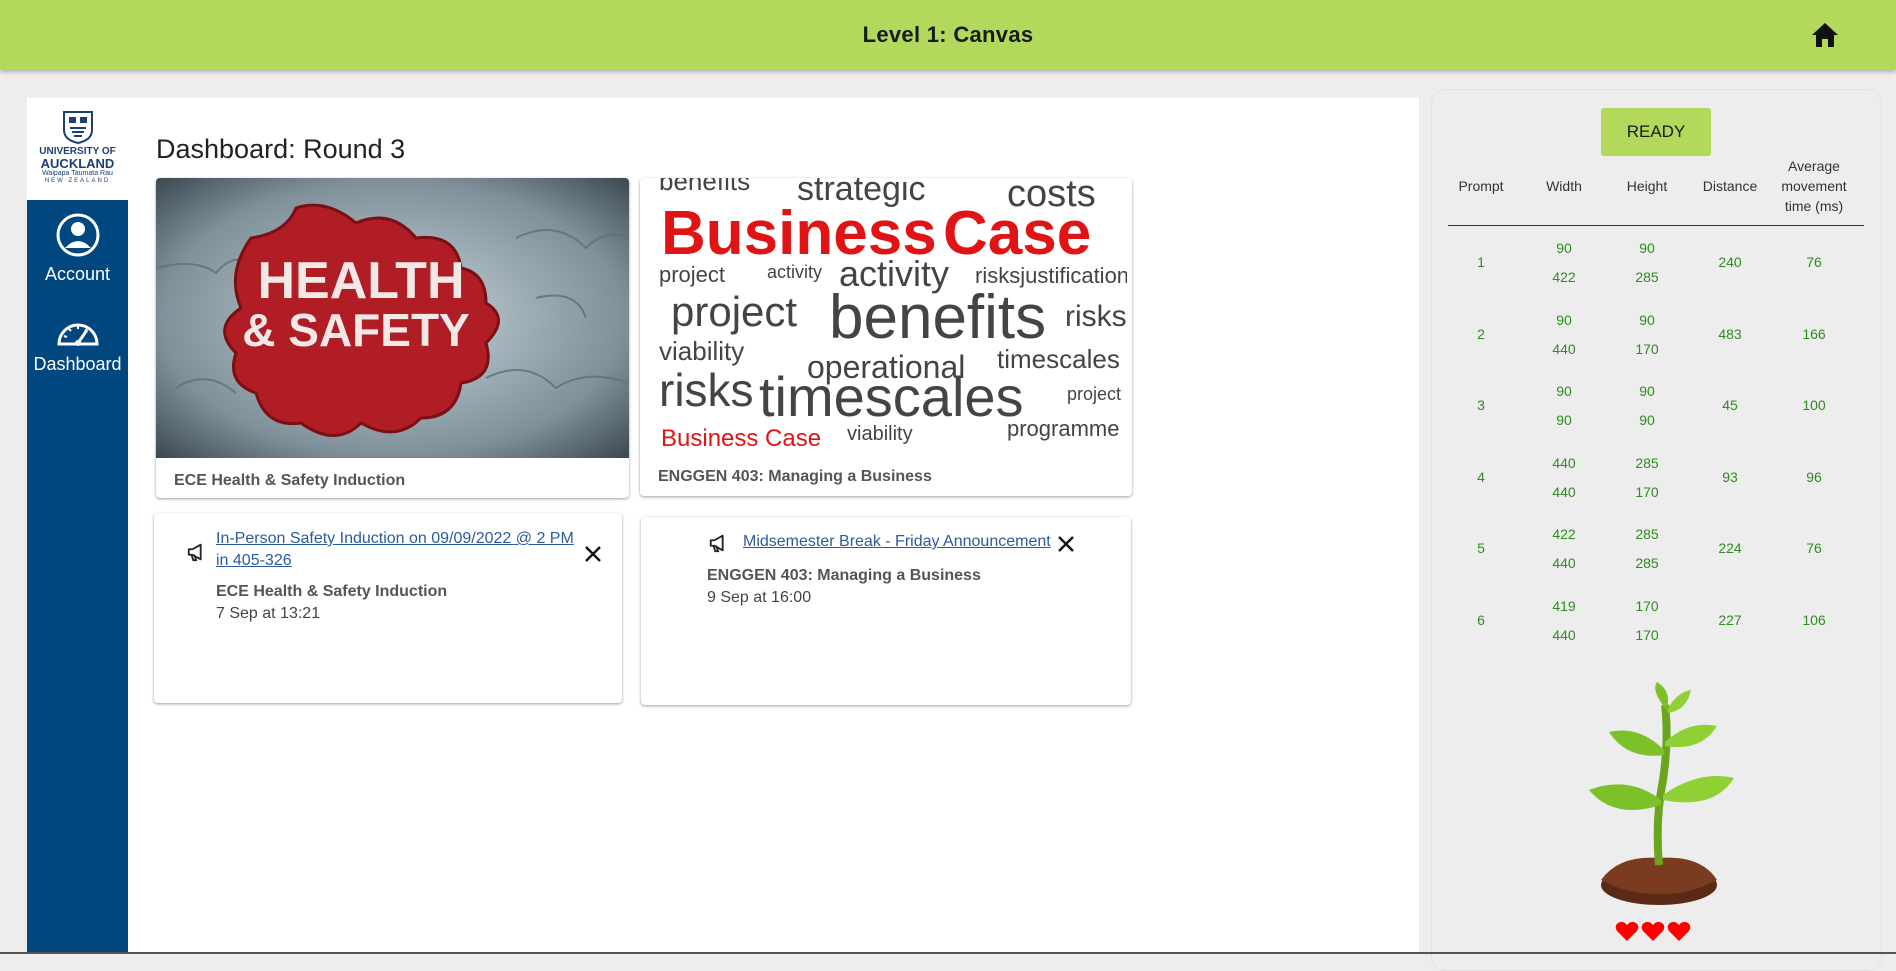 Image resolution: width=1896 pixels, height=971 pixels. What do you see at coordinates (77, 173) in the screenshot?
I see `logo-line-3: Waipapa Taumata Rau` at bounding box center [77, 173].